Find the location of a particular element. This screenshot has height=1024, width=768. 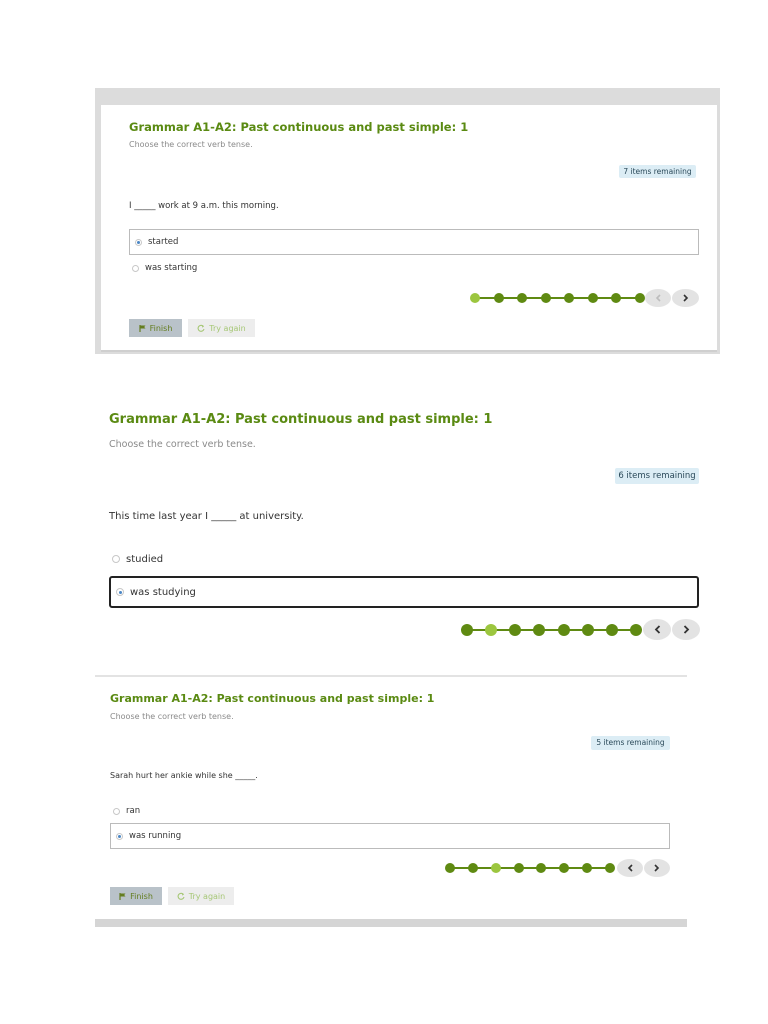

quiz-1-prev-button is located at coordinates (658, 298).